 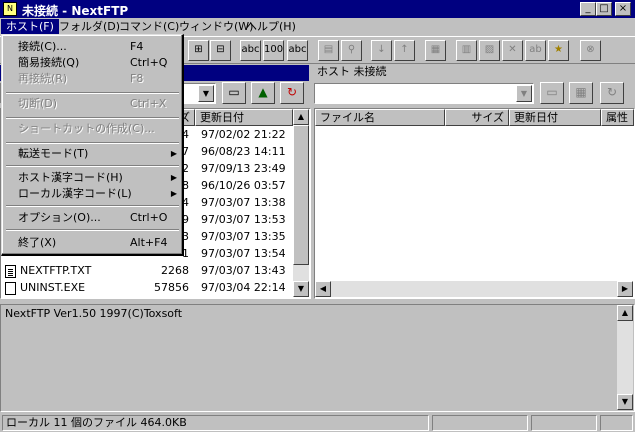 What do you see at coordinates (625, 289) in the screenshot?
I see `scroll-right-icon: ▶` at bounding box center [625, 289].